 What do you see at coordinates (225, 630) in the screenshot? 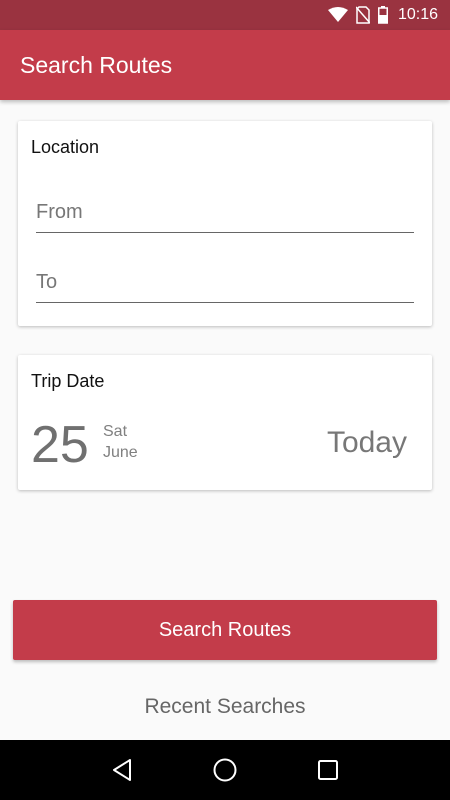
I see `search-routes-button: Search Routes` at bounding box center [225, 630].